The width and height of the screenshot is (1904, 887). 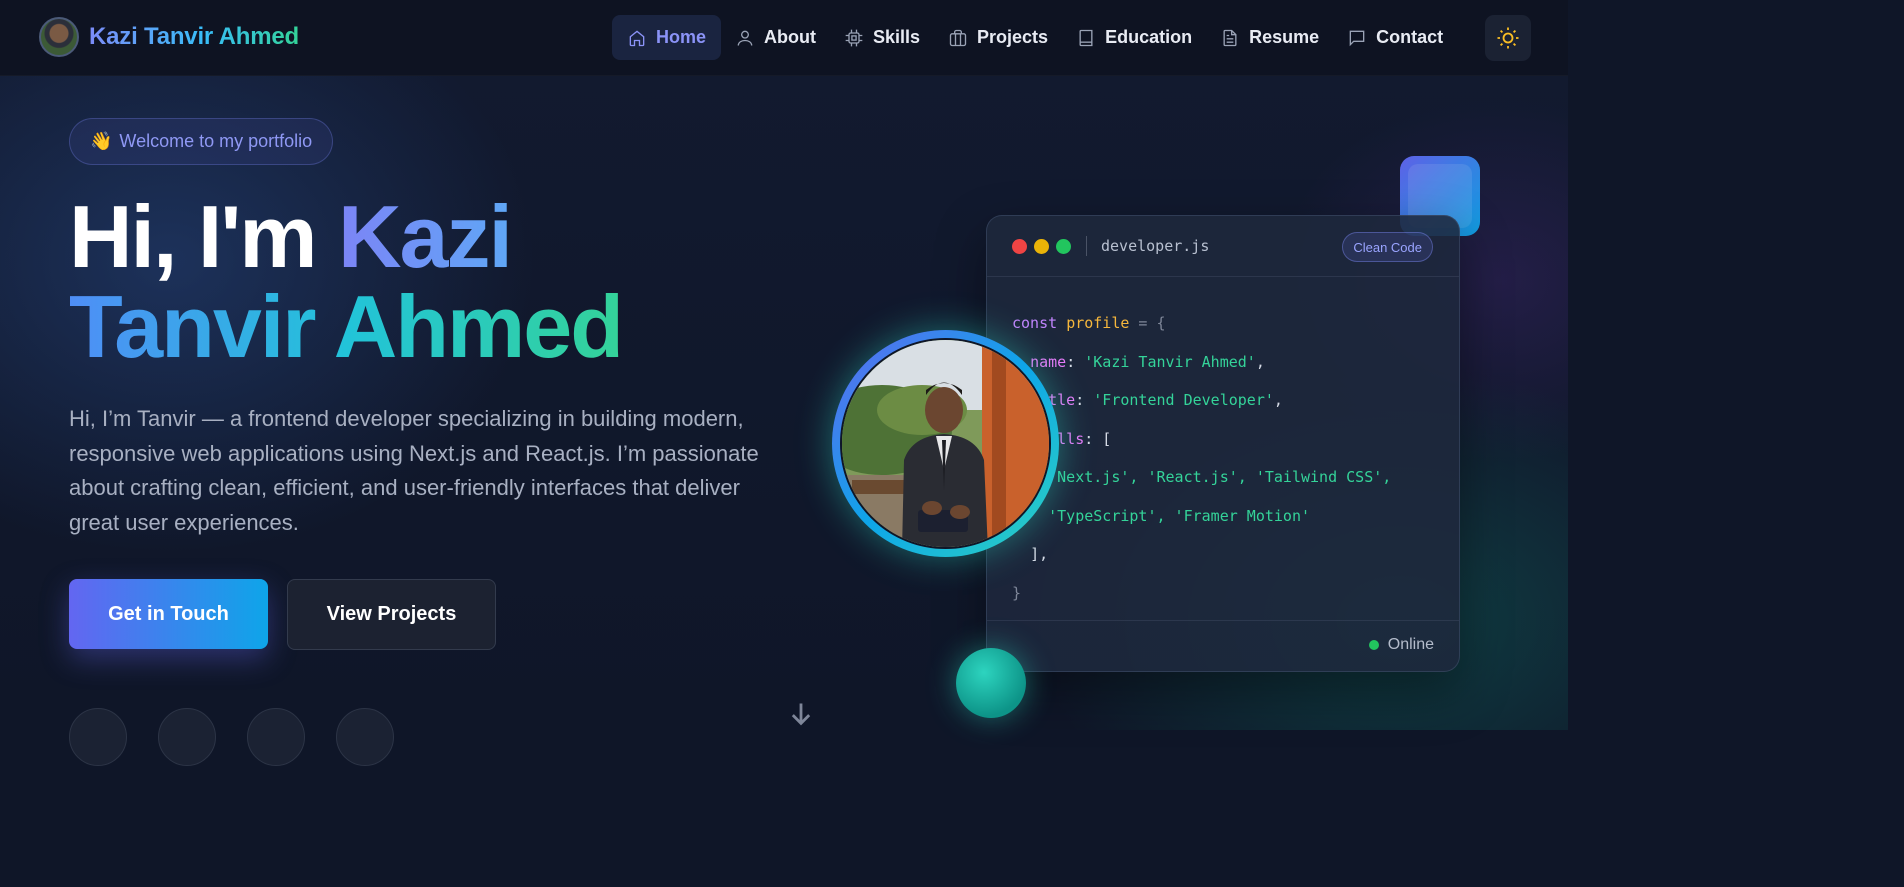 What do you see at coordinates (1179, 515) in the screenshot?
I see `code-string: 'TypeScript', 'Framer Motion'` at bounding box center [1179, 515].